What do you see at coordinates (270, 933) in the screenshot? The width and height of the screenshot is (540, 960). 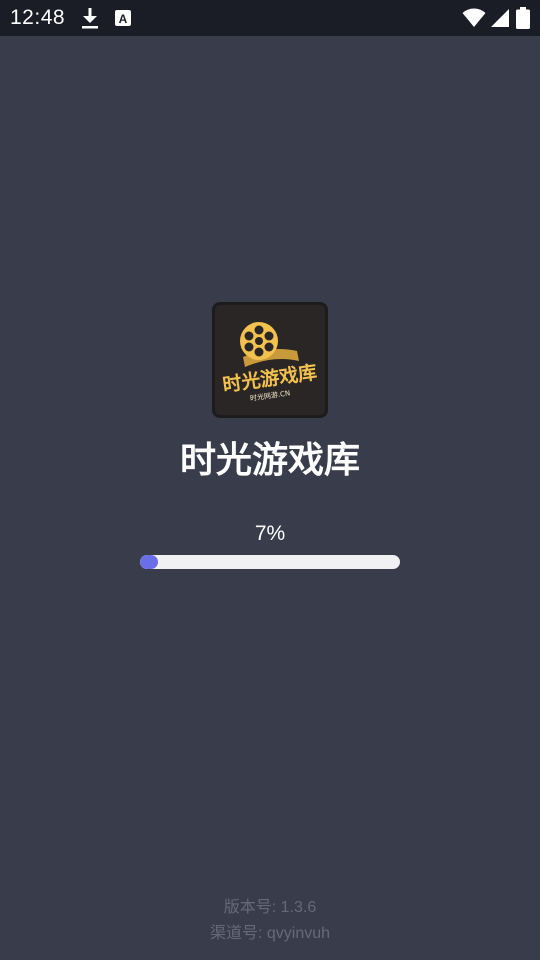 I see `channel-label: 渠道号: qvyinvuh` at bounding box center [270, 933].